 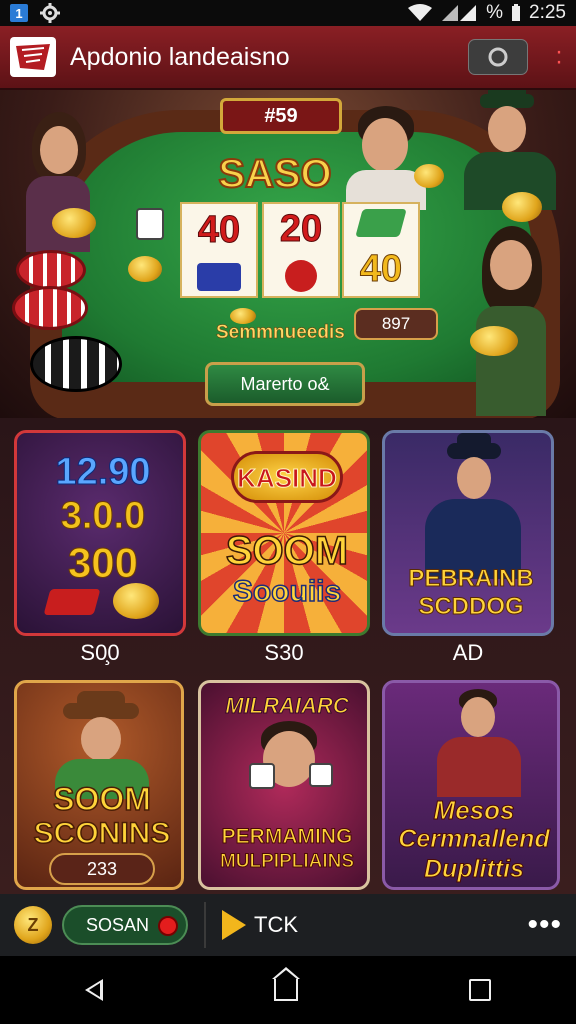 What do you see at coordinates (471, 579) in the screenshot?
I see `tile-line: PEBRAINB` at bounding box center [471, 579].